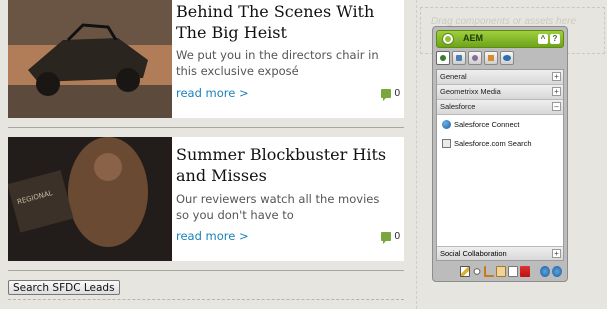  What do you see at coordinates (453, 76) in the screenshot?
I see `group-label: General` at bounding box center [453, 76].